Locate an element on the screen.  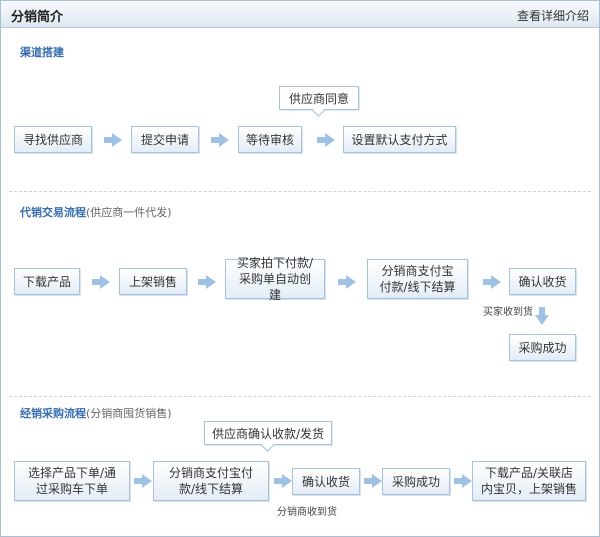
section-distribution-title-text: 经销采购流程 is located at coordinates (53, 413).